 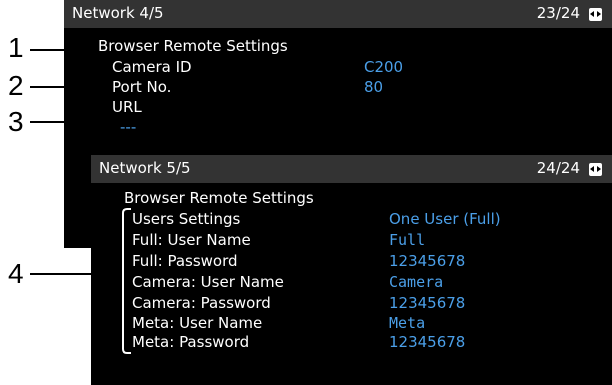 I want to click on meta-user-name-value: Meta, so click(x=407, y=323).